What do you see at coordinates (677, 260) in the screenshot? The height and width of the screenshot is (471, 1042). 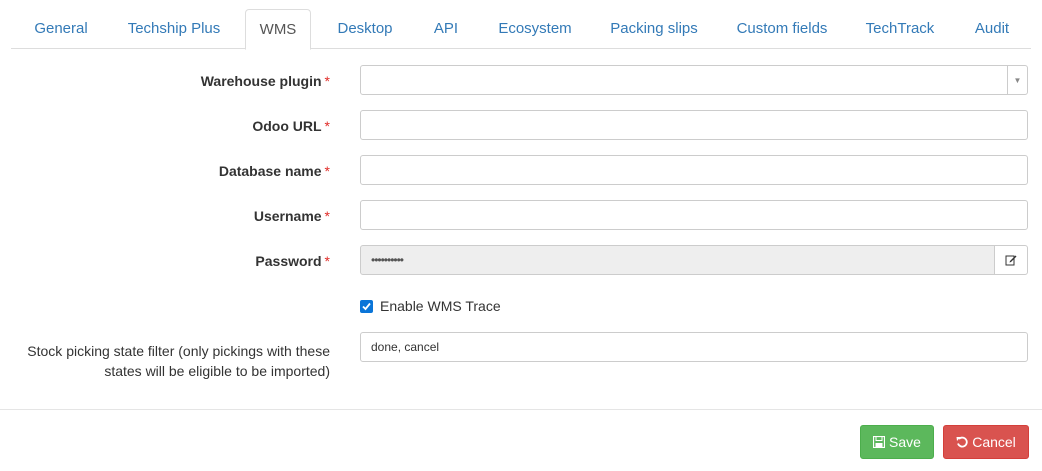 I see `password-input: ••••••••••` at bounding box center [677, 260].